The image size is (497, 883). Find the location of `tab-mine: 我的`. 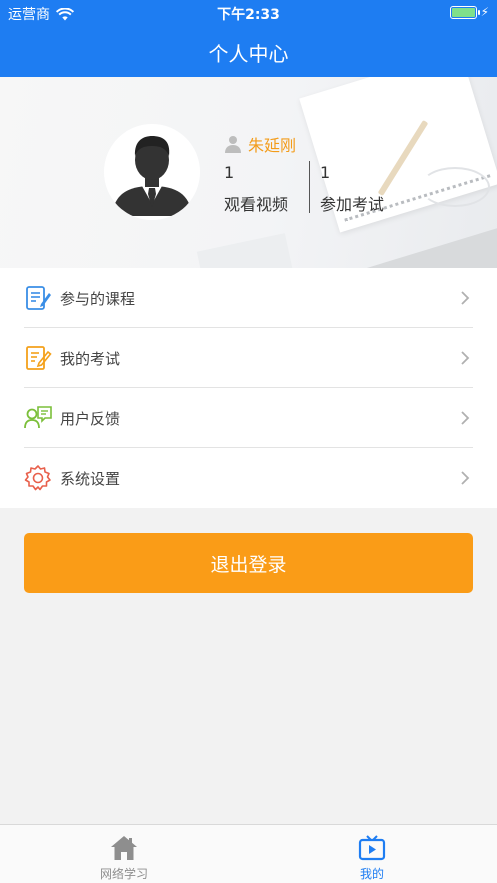

tab-mine: 我的 is located at coordinates (372, 854).